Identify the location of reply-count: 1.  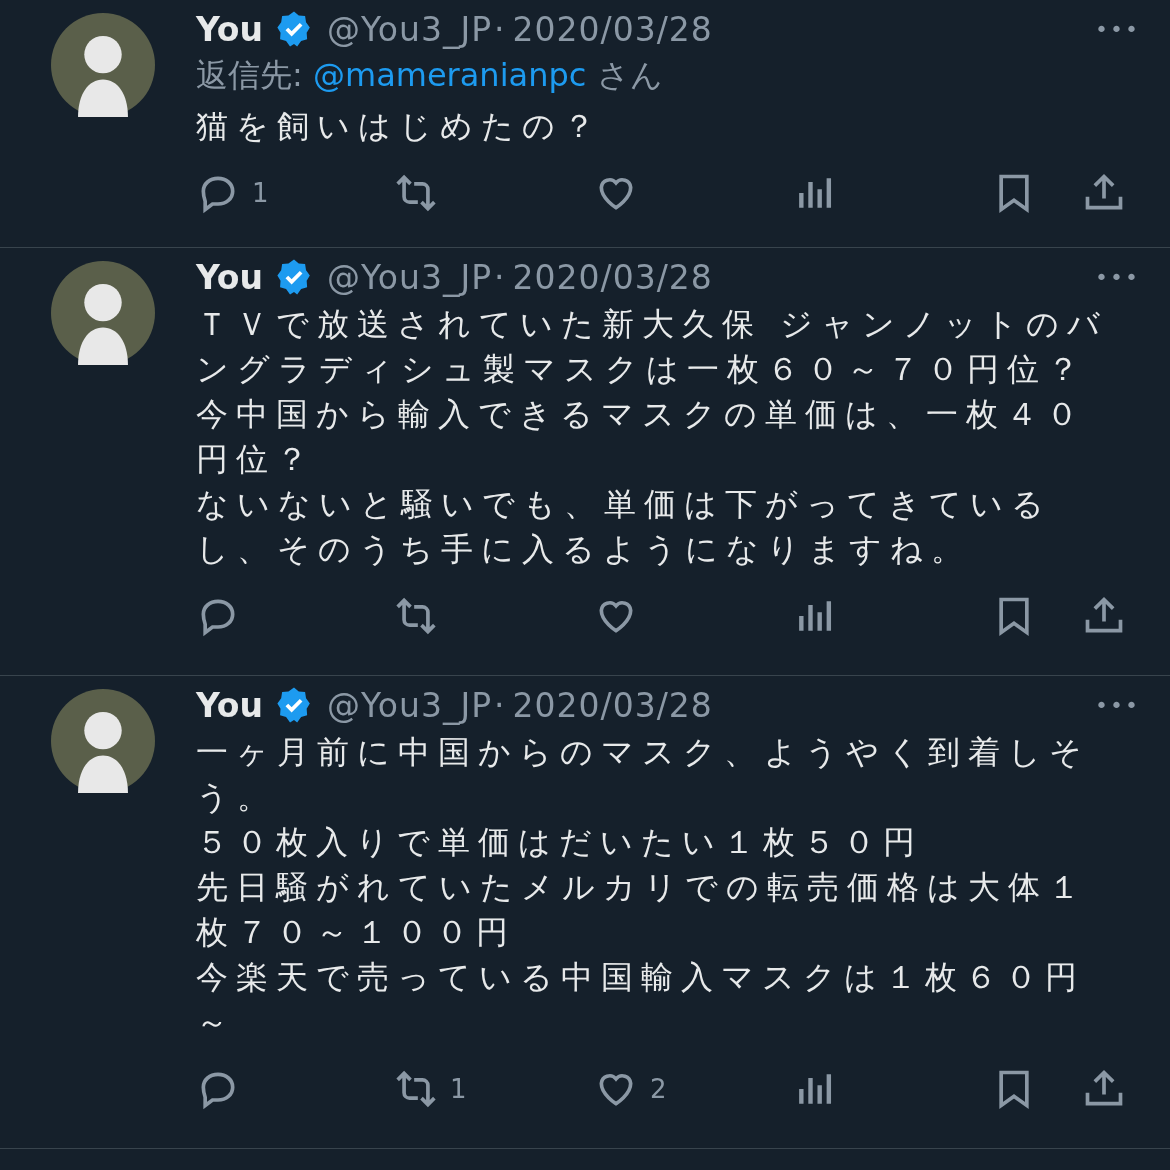
(260, 193).